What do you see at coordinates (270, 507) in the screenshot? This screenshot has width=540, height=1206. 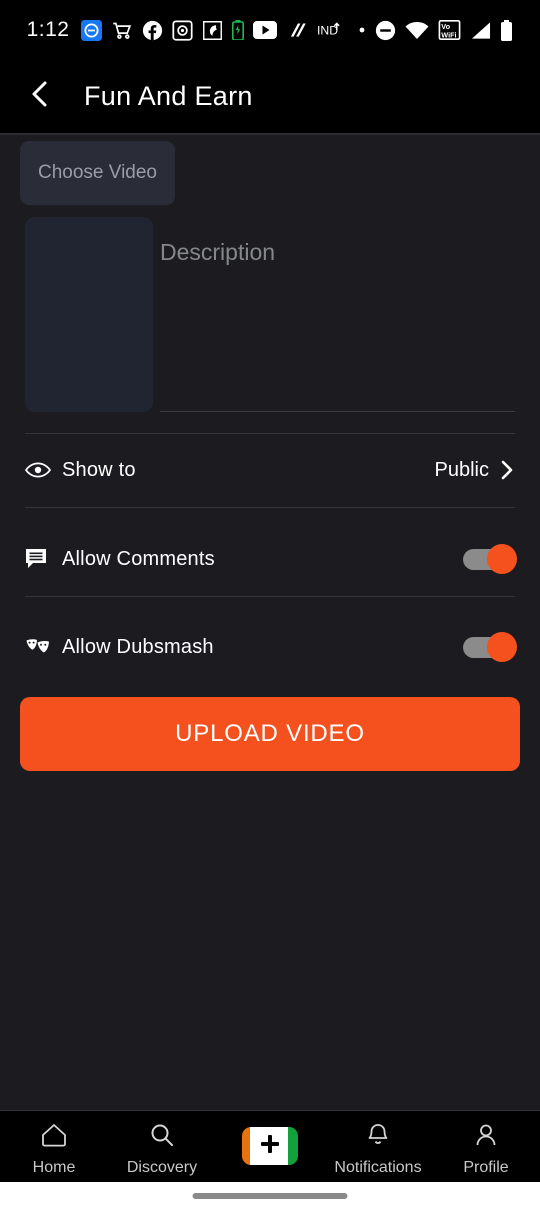 I see `divider-after-show-to` at bounding box center [270, 507].